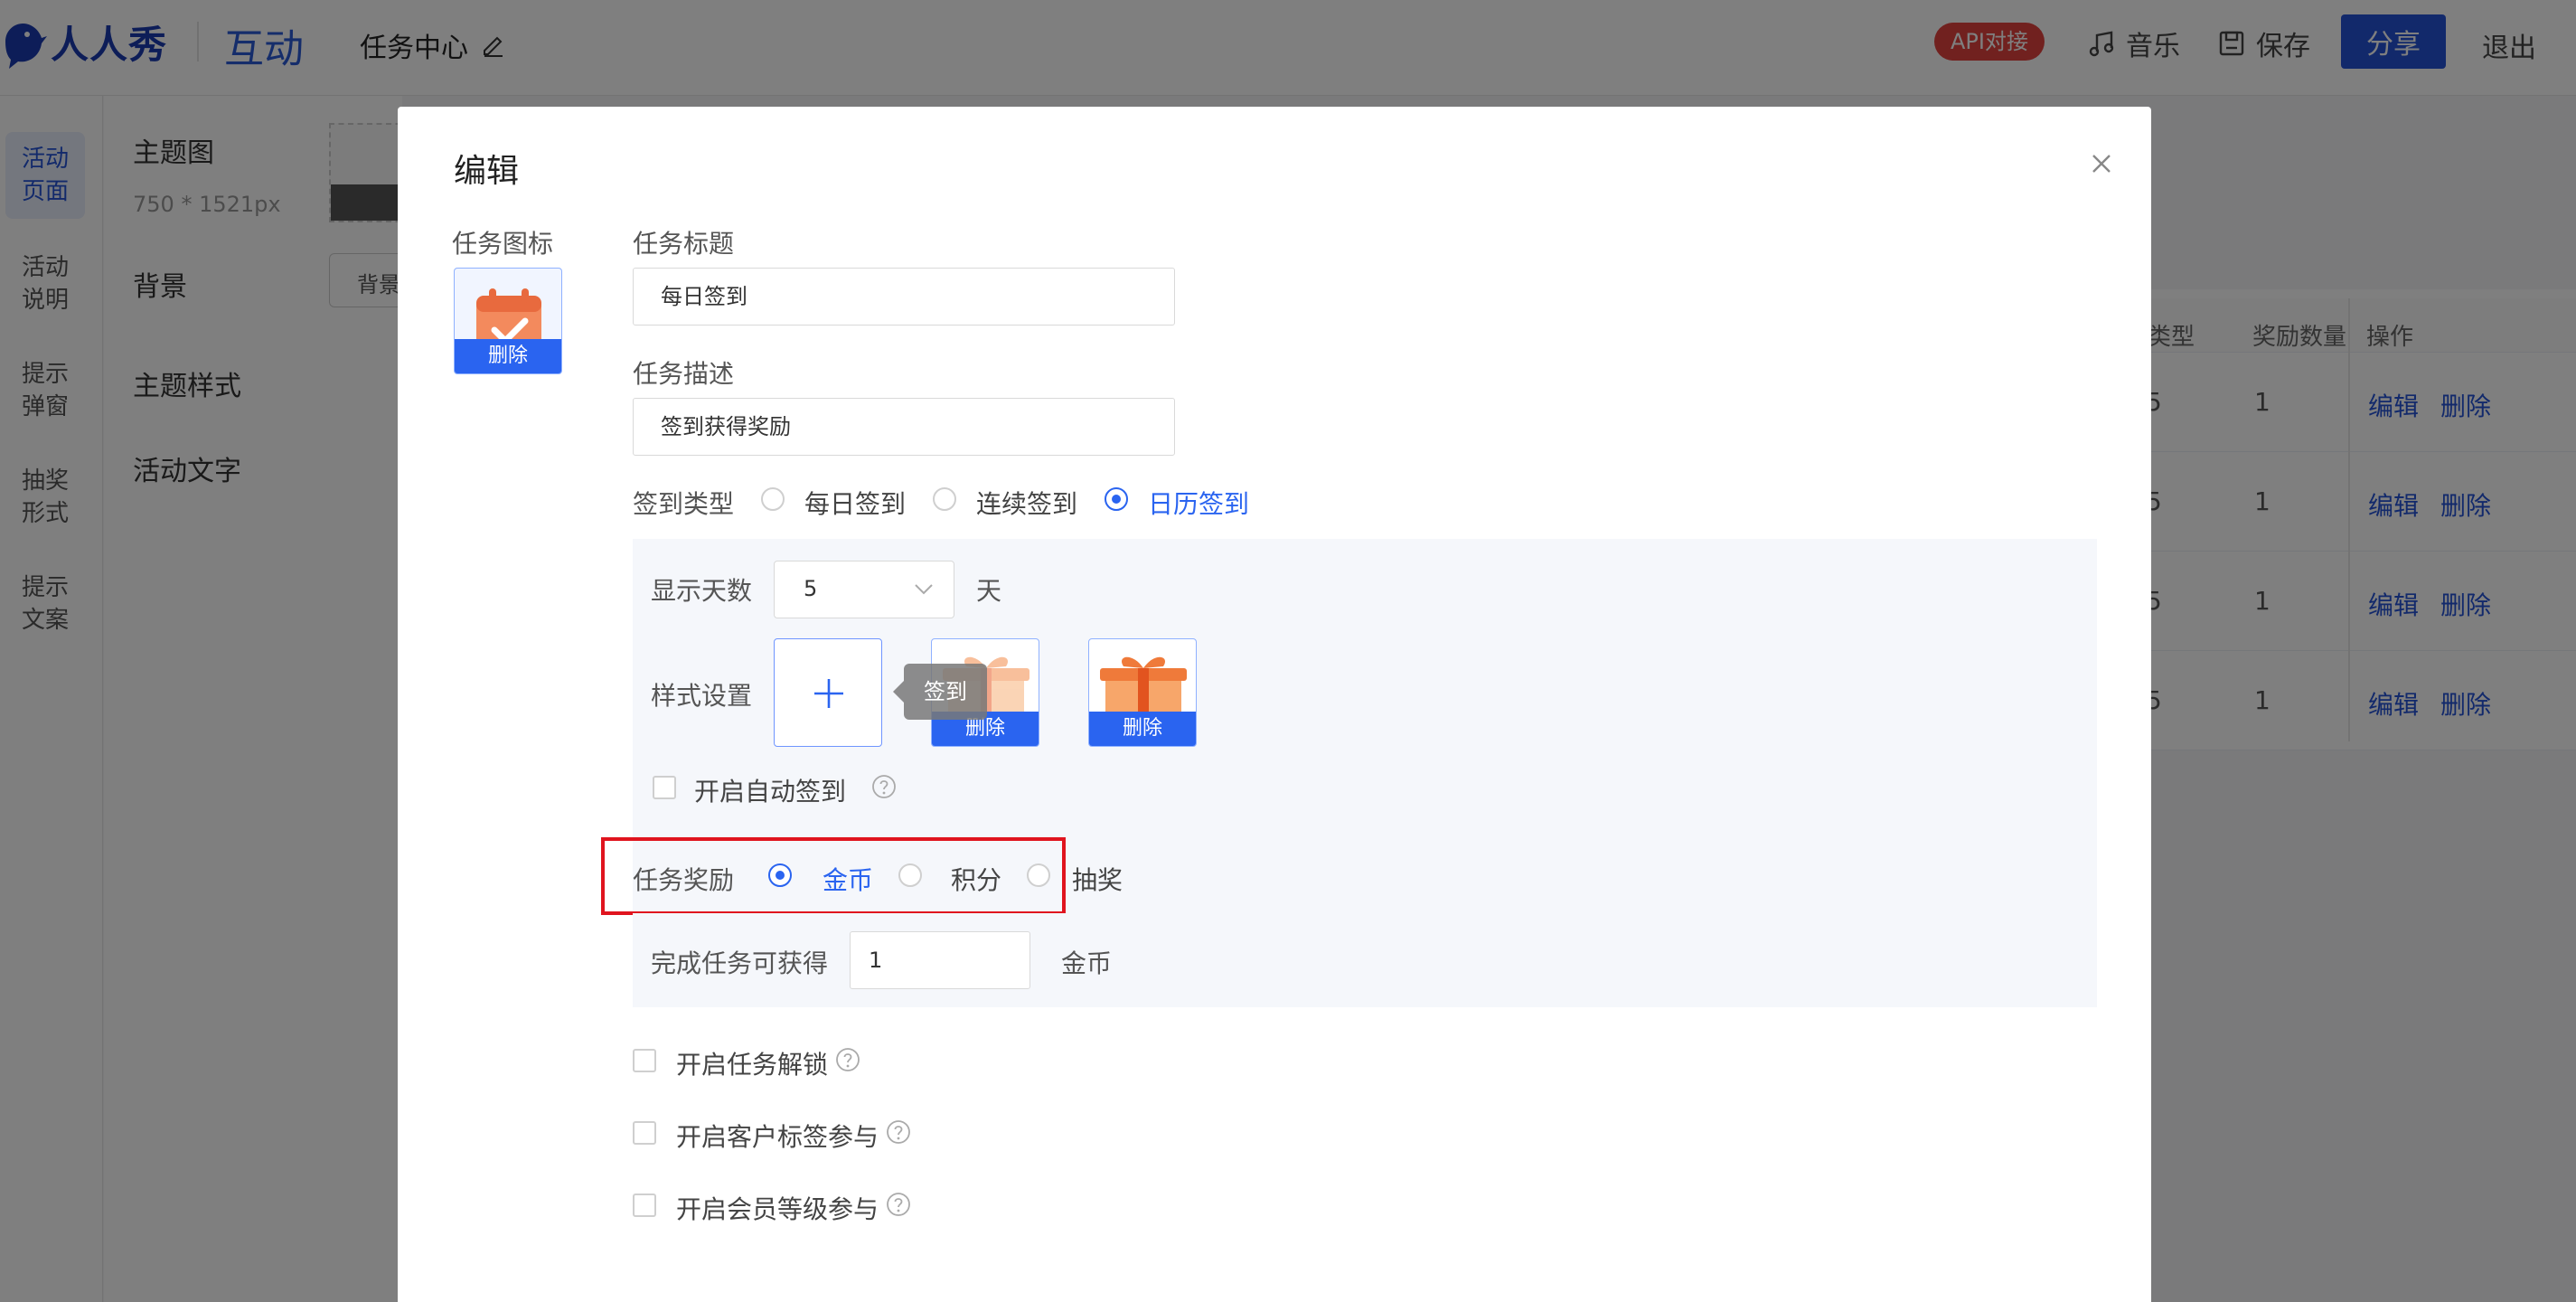 The image size is (2576, 1302). What do you see at coordinates (1198, 503) in the screenshot?
I see `radio-label: 日历签到` at bounding box center [1198, 503].